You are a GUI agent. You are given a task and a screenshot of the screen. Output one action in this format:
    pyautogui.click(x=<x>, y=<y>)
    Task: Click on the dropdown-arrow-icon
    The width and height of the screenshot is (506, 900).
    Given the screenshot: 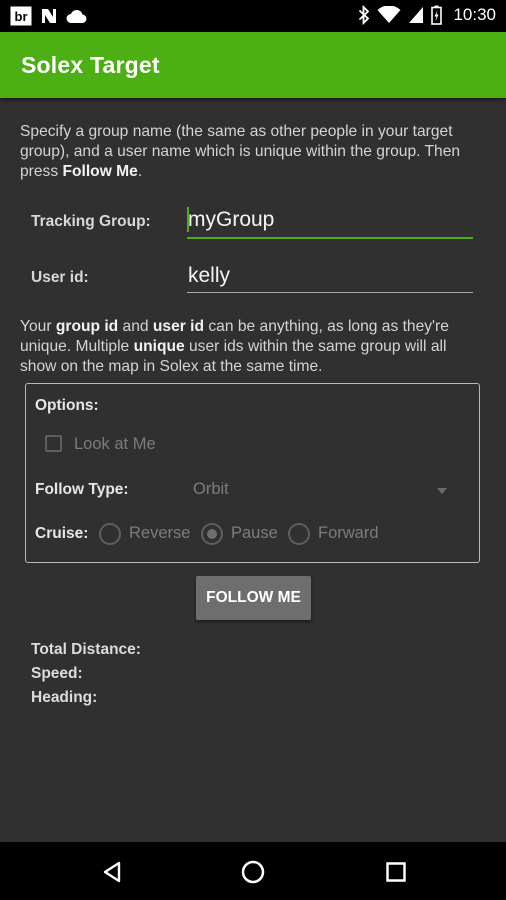 What is the action you would take?
    pyautogui.click(x=442, y=491)
    